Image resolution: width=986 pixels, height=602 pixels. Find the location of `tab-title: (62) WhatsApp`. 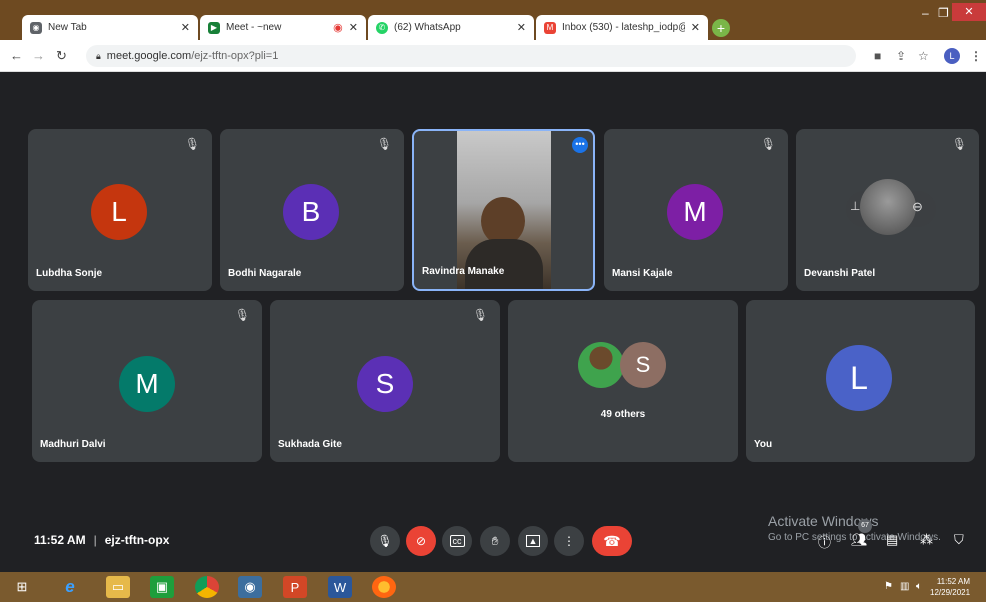

tab-title: (62) WhatsApp is located at coordinates (427, 27).